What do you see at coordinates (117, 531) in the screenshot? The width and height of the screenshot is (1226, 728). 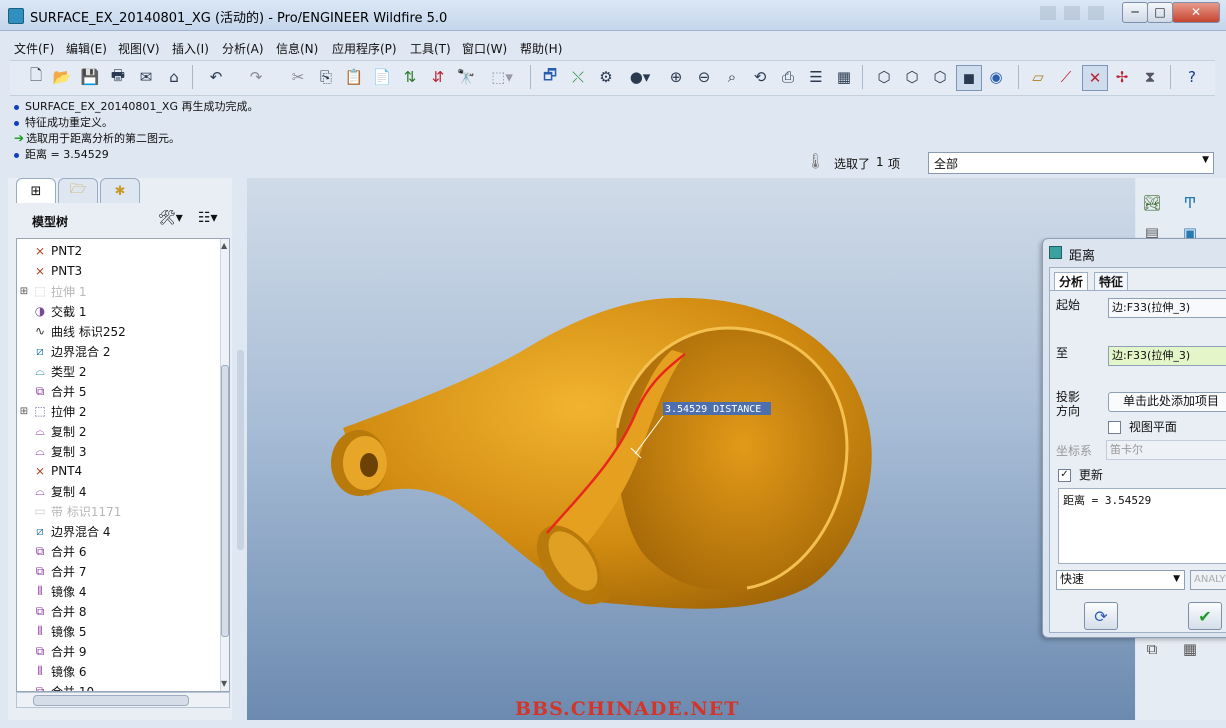 I see `tree-item: ⧄ 边界混合 4` at bounding box center [117, 531].